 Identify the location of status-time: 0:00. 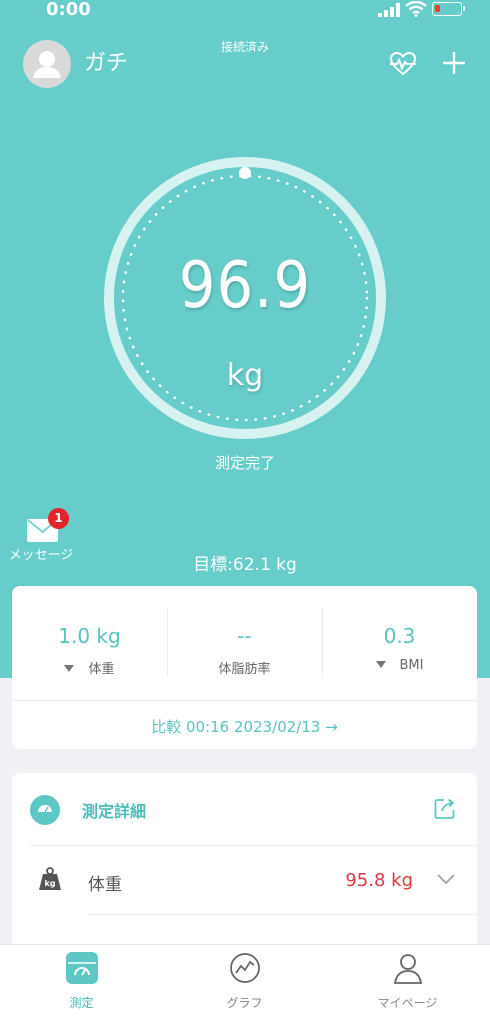
(68, 10).